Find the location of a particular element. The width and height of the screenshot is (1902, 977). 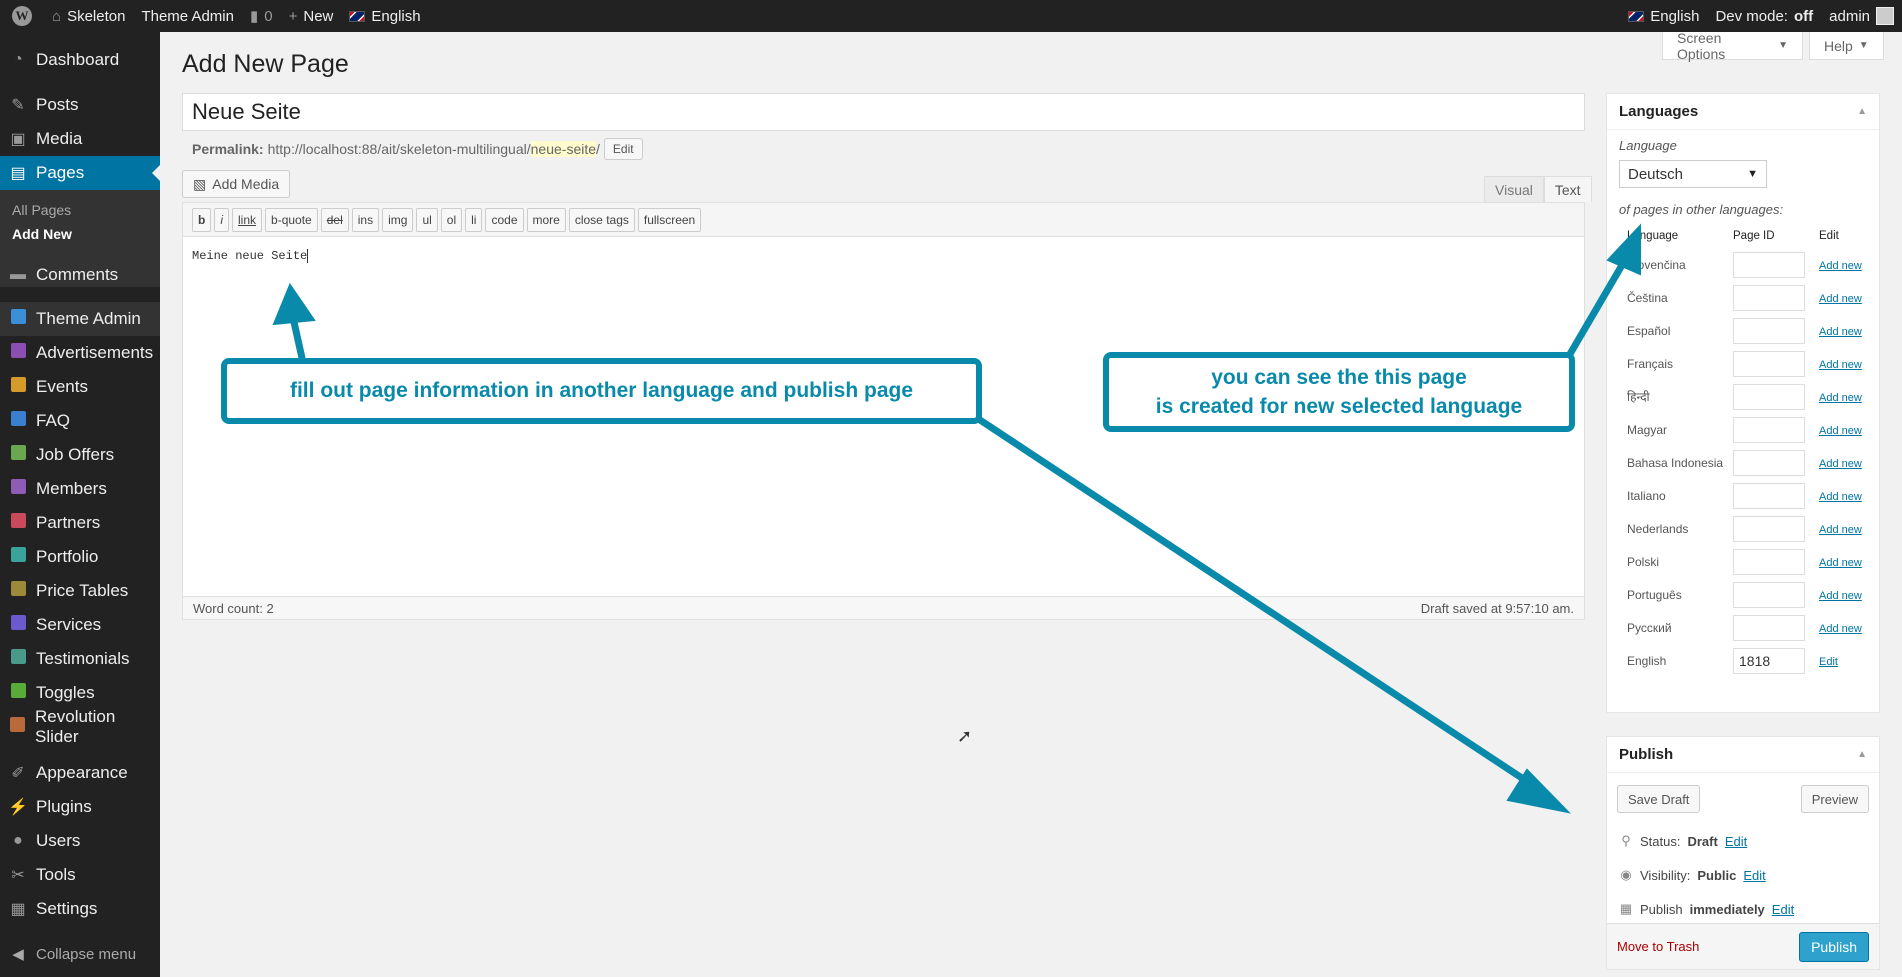

arrow-to-languages is located at coordinates (1597, 307).